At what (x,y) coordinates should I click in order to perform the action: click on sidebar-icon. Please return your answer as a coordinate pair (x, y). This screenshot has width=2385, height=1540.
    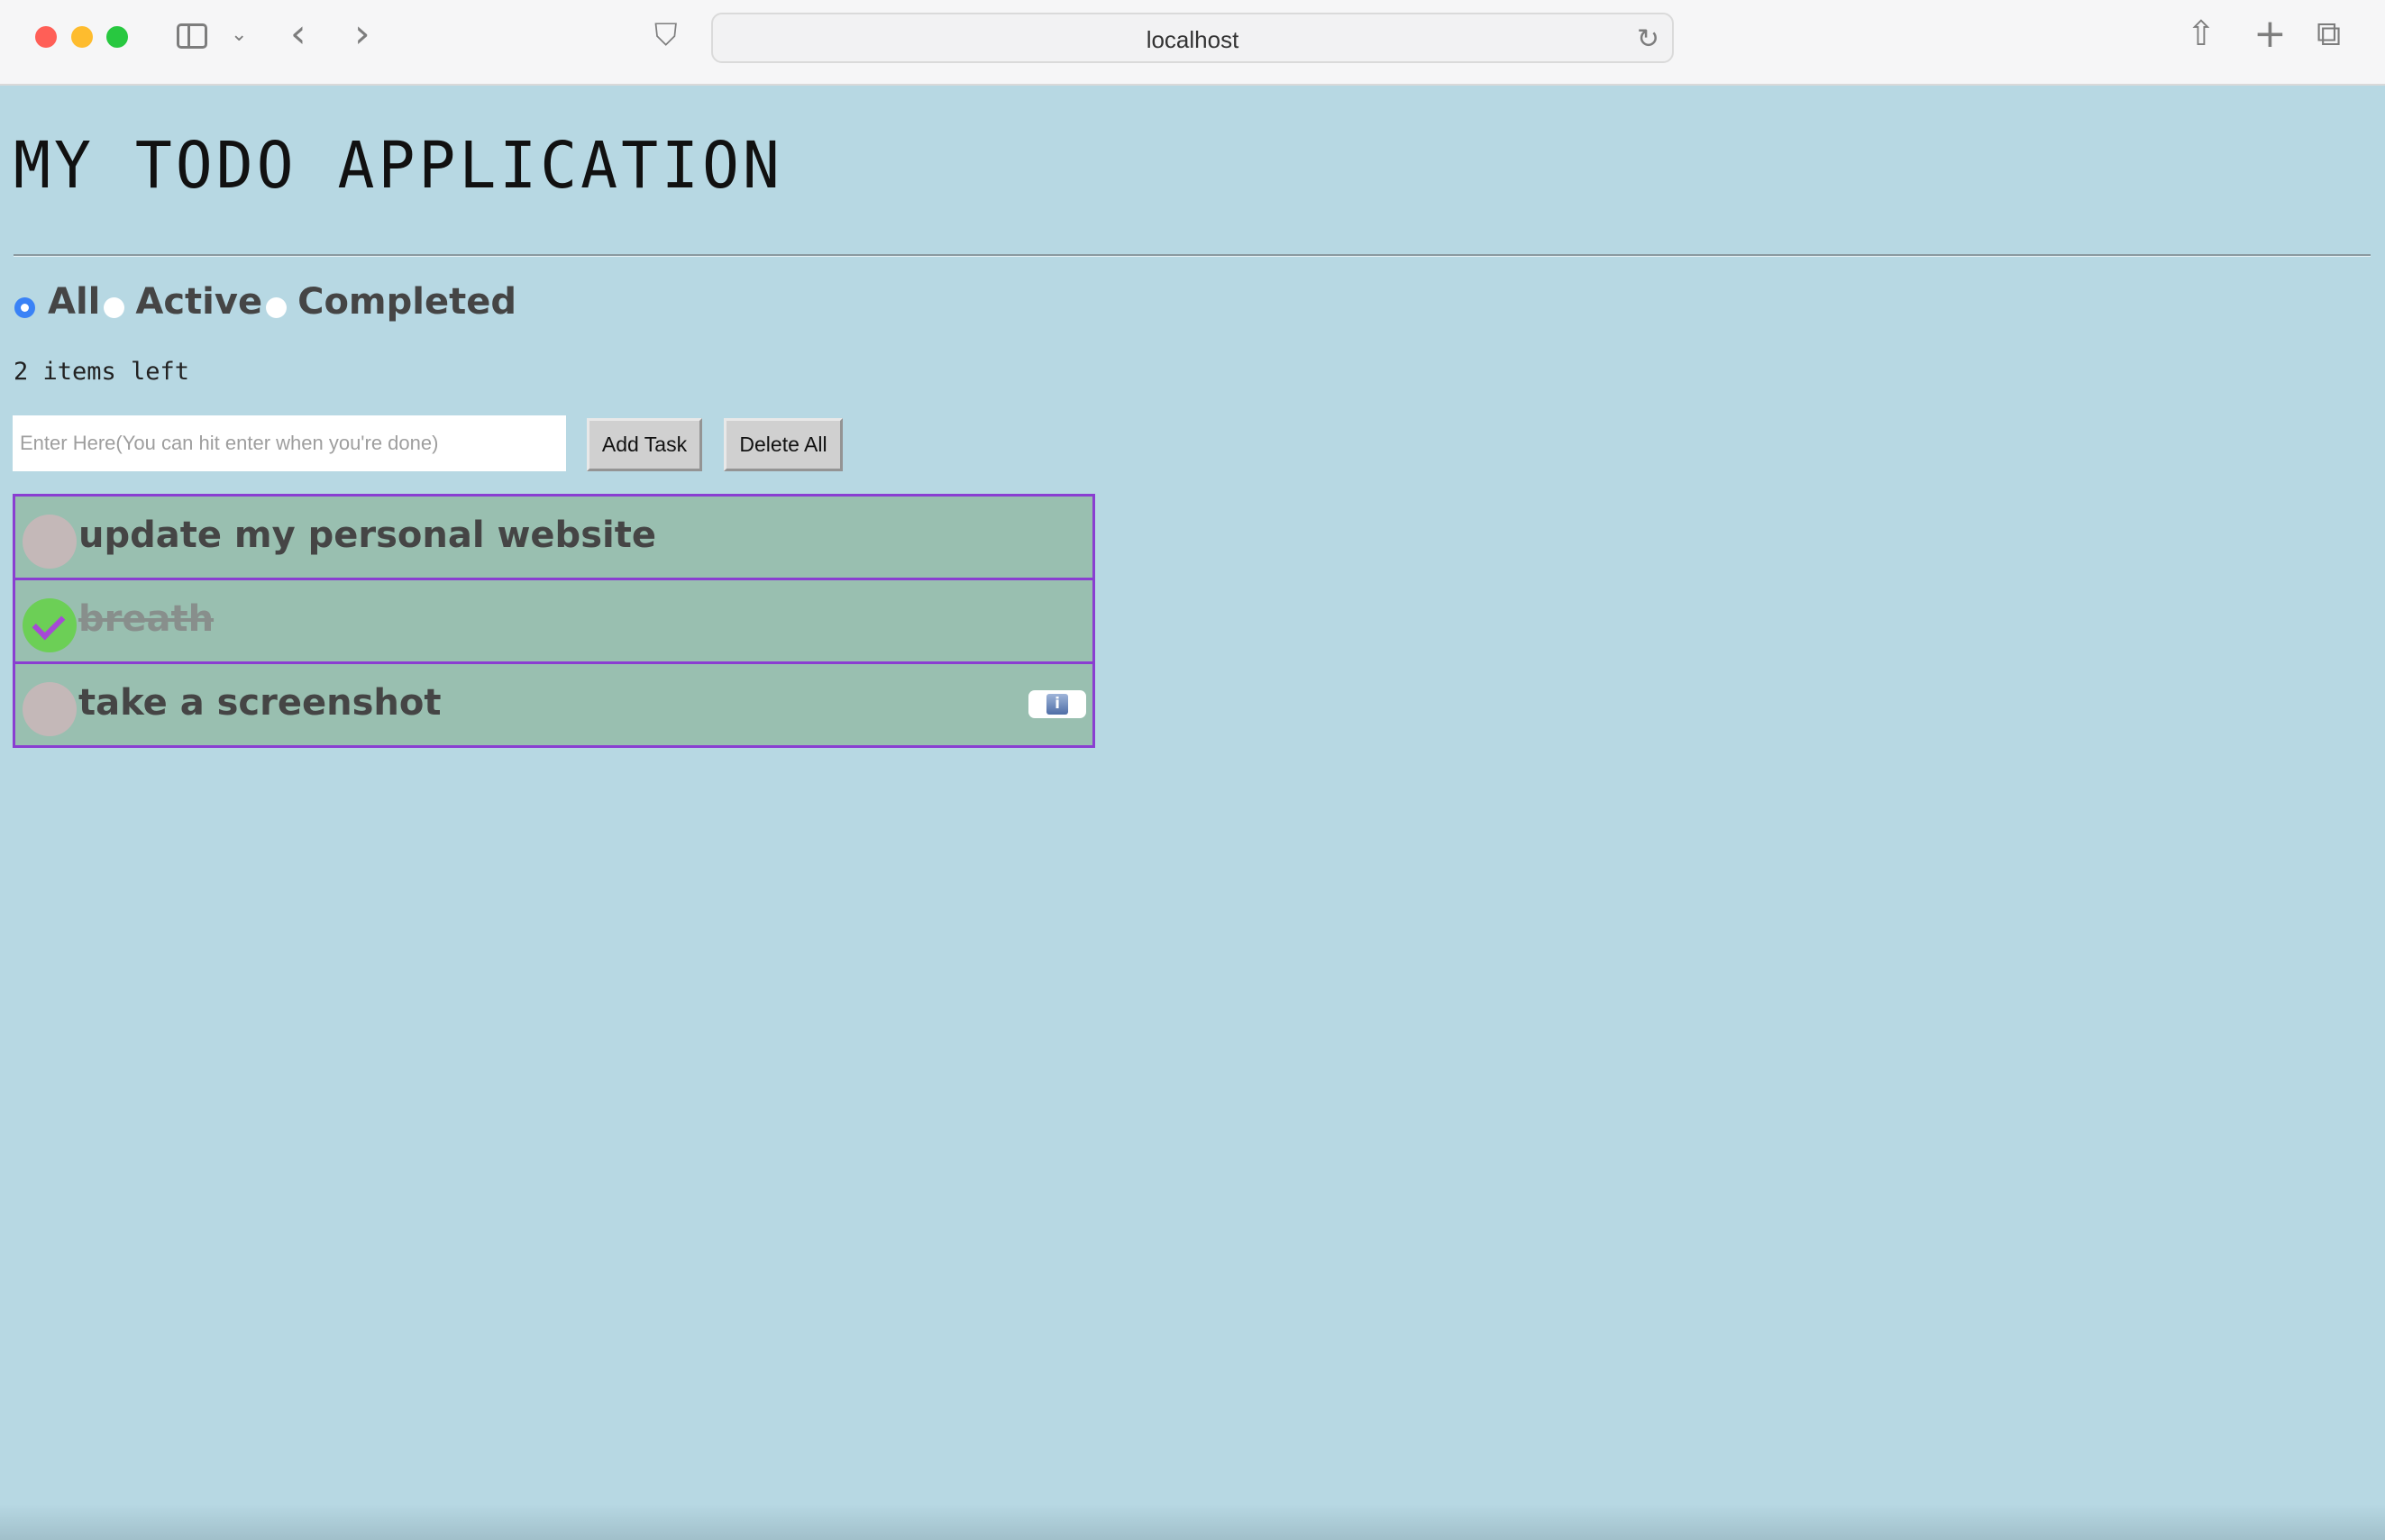
    Looking at the image, I should click on (192, 36).